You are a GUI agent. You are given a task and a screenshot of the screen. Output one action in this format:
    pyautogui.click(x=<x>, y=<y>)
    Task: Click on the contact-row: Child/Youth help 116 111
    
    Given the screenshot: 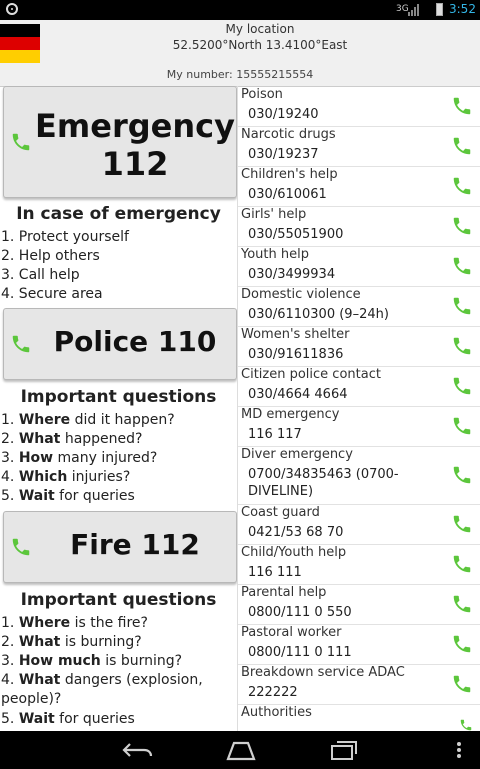 What is the action you would take?
    pyautogui.click(x=359, y=564)
    